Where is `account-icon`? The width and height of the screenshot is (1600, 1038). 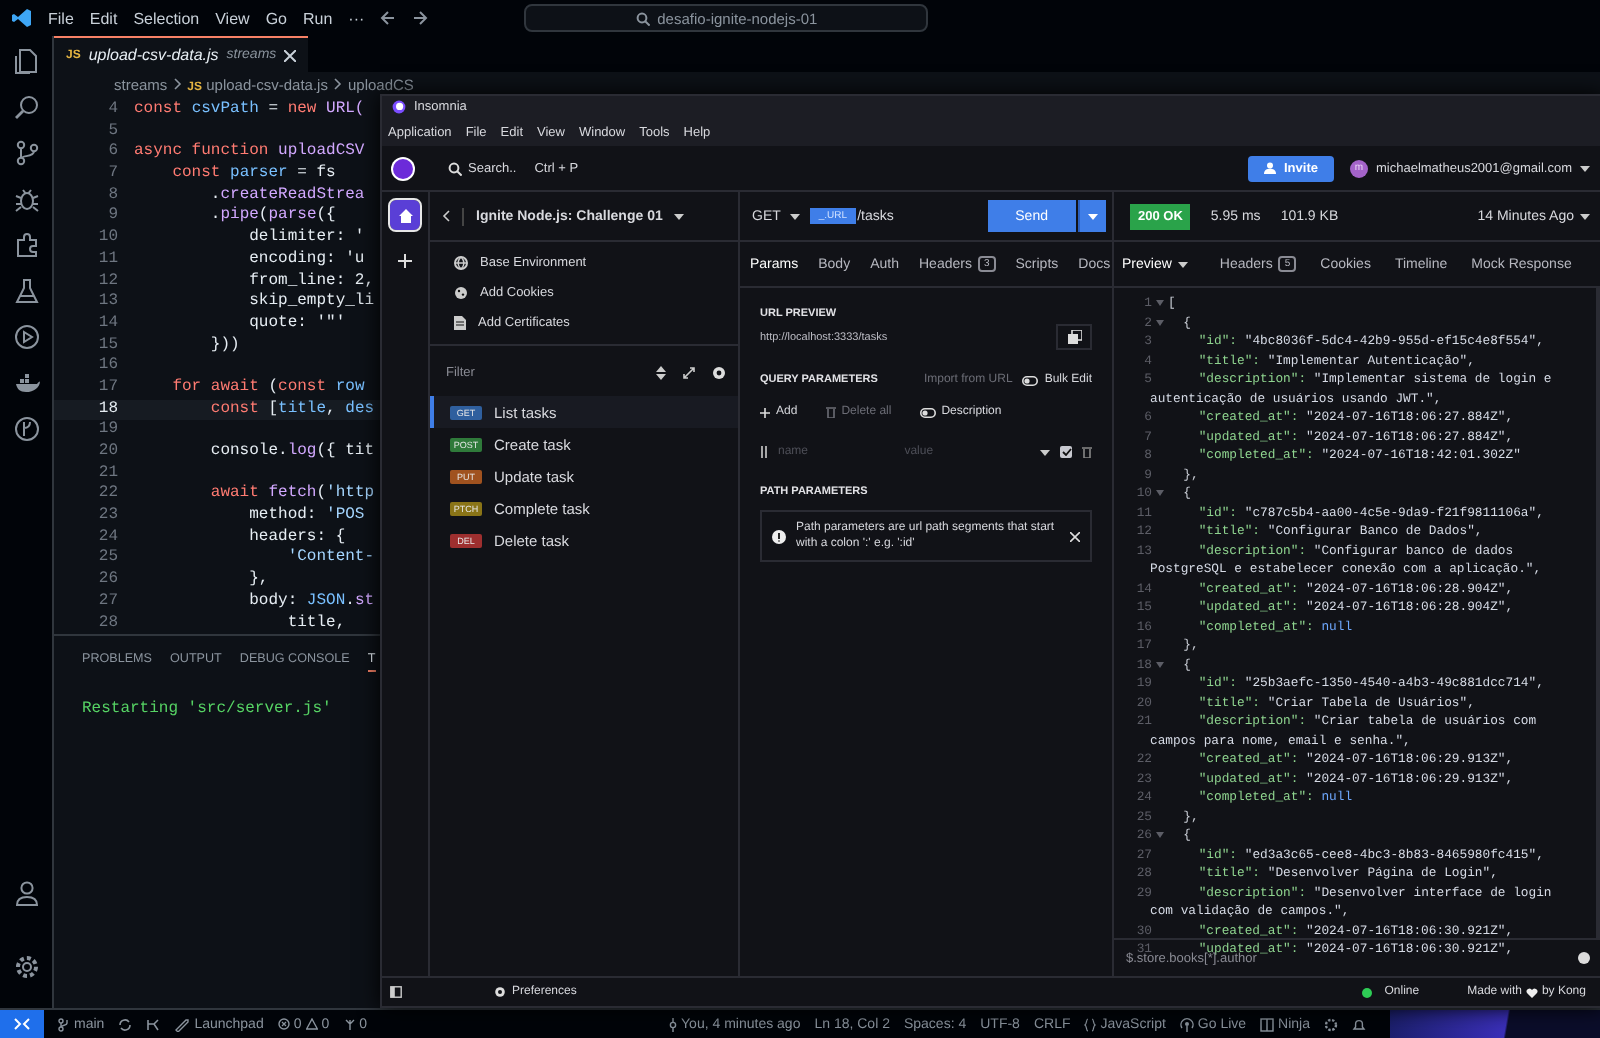 account-icon is located at coordinates (26, 893).